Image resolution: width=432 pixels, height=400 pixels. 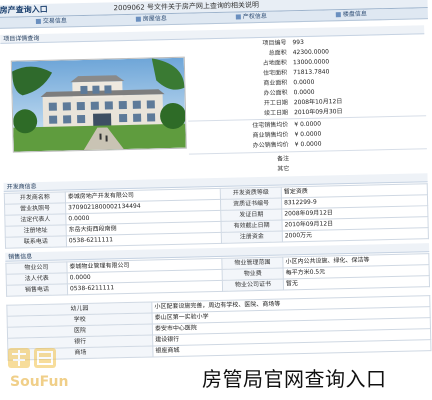 I want to click on soufun-watermark: SouFun, so click(x=38, y=369).